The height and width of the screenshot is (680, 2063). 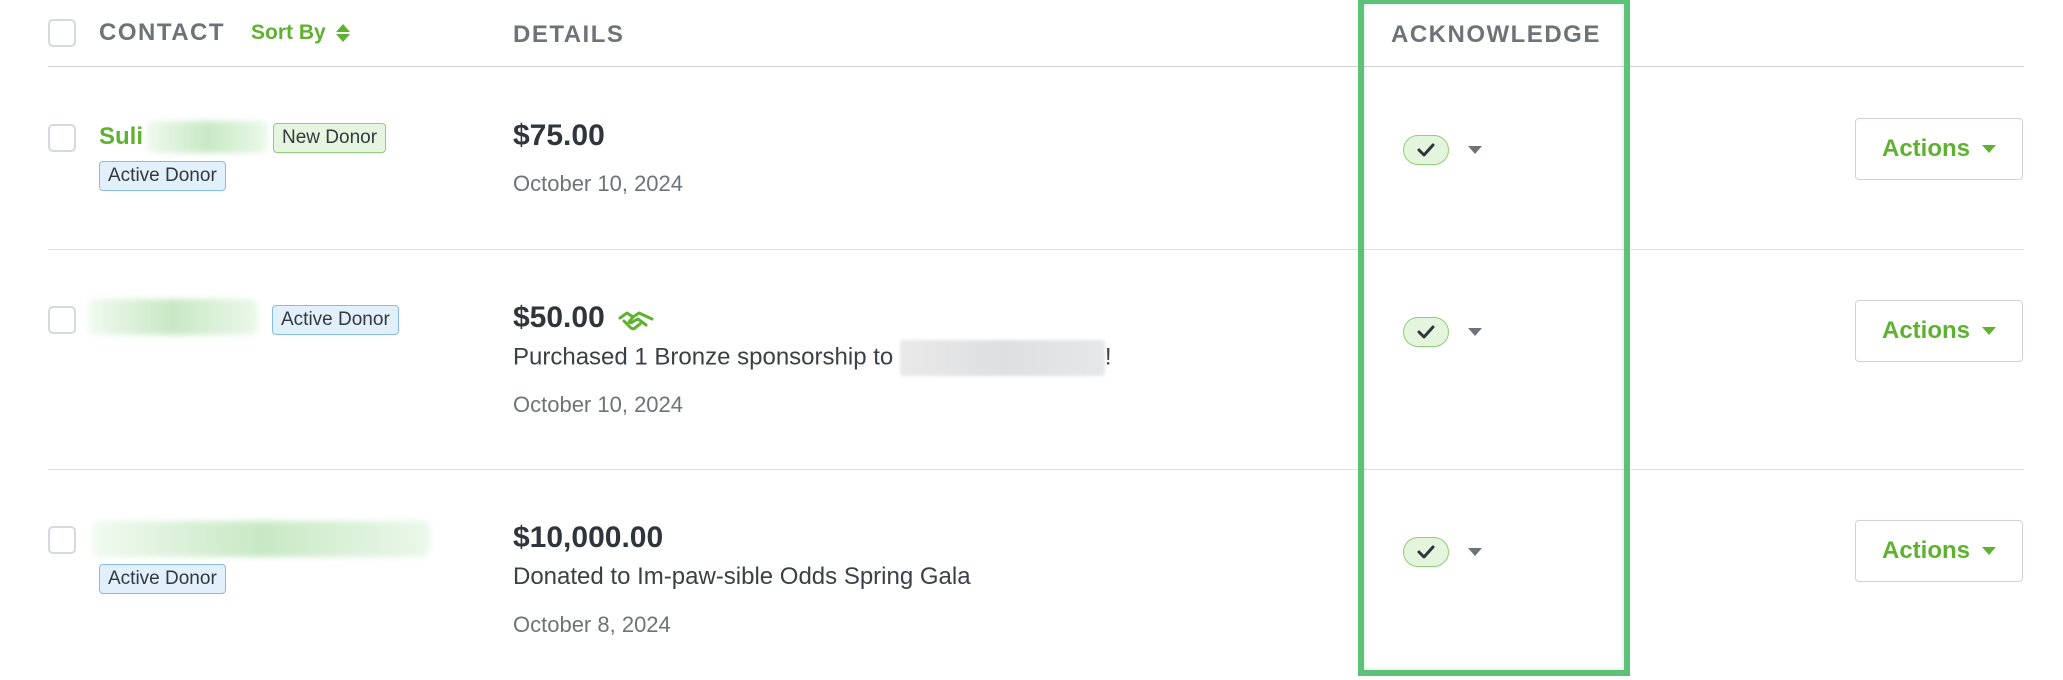 What do you see at coordinates (288, 32) in the screenshot?
I see `sort-by-label: Sort By` at bounding box center [288, 32].